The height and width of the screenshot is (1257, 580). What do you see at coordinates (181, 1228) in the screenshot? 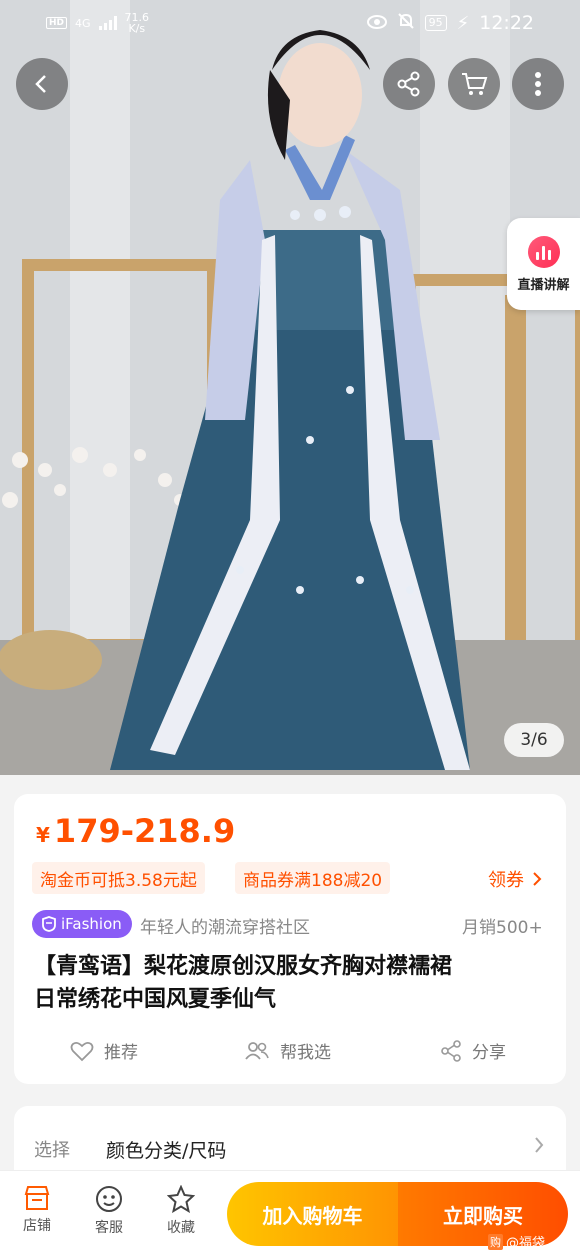
I see `favorite-label: 收藏` at bounding box center [181, 1228].